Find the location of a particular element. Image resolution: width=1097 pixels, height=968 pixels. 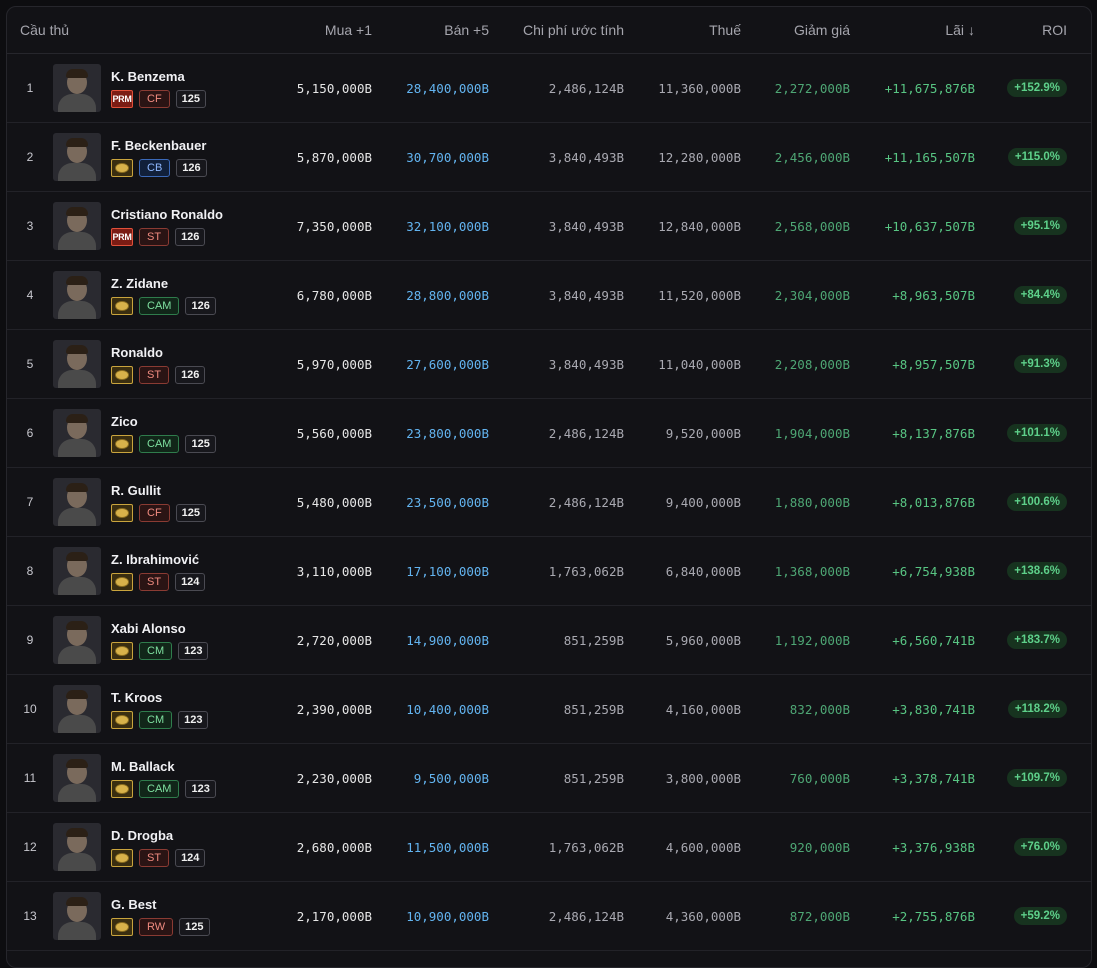

rank: 1 is located at coordinates (30, 88).